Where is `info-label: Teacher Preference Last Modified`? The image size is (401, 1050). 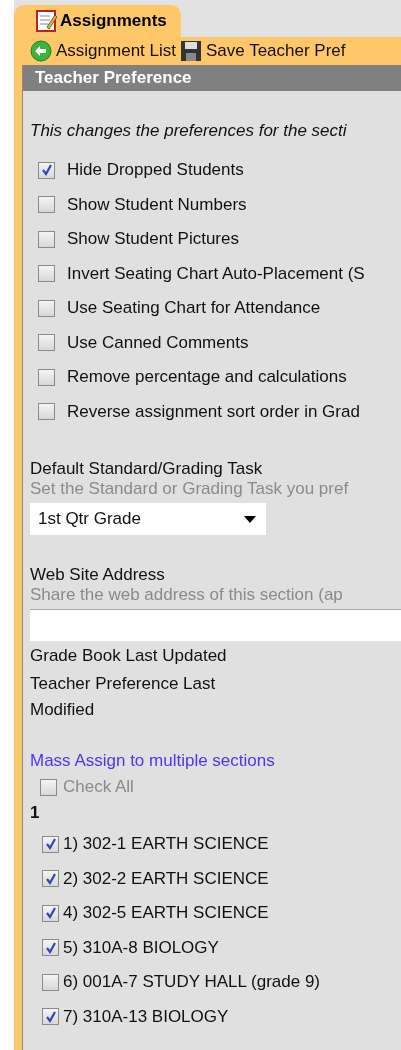 info-label: Teacher Preference Last Modified is located at coordinates (123, 697).